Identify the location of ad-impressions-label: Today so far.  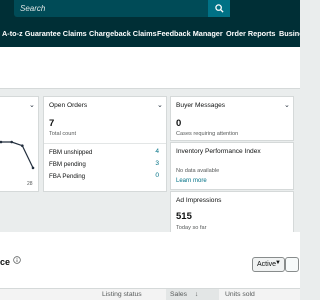
(191, 228).